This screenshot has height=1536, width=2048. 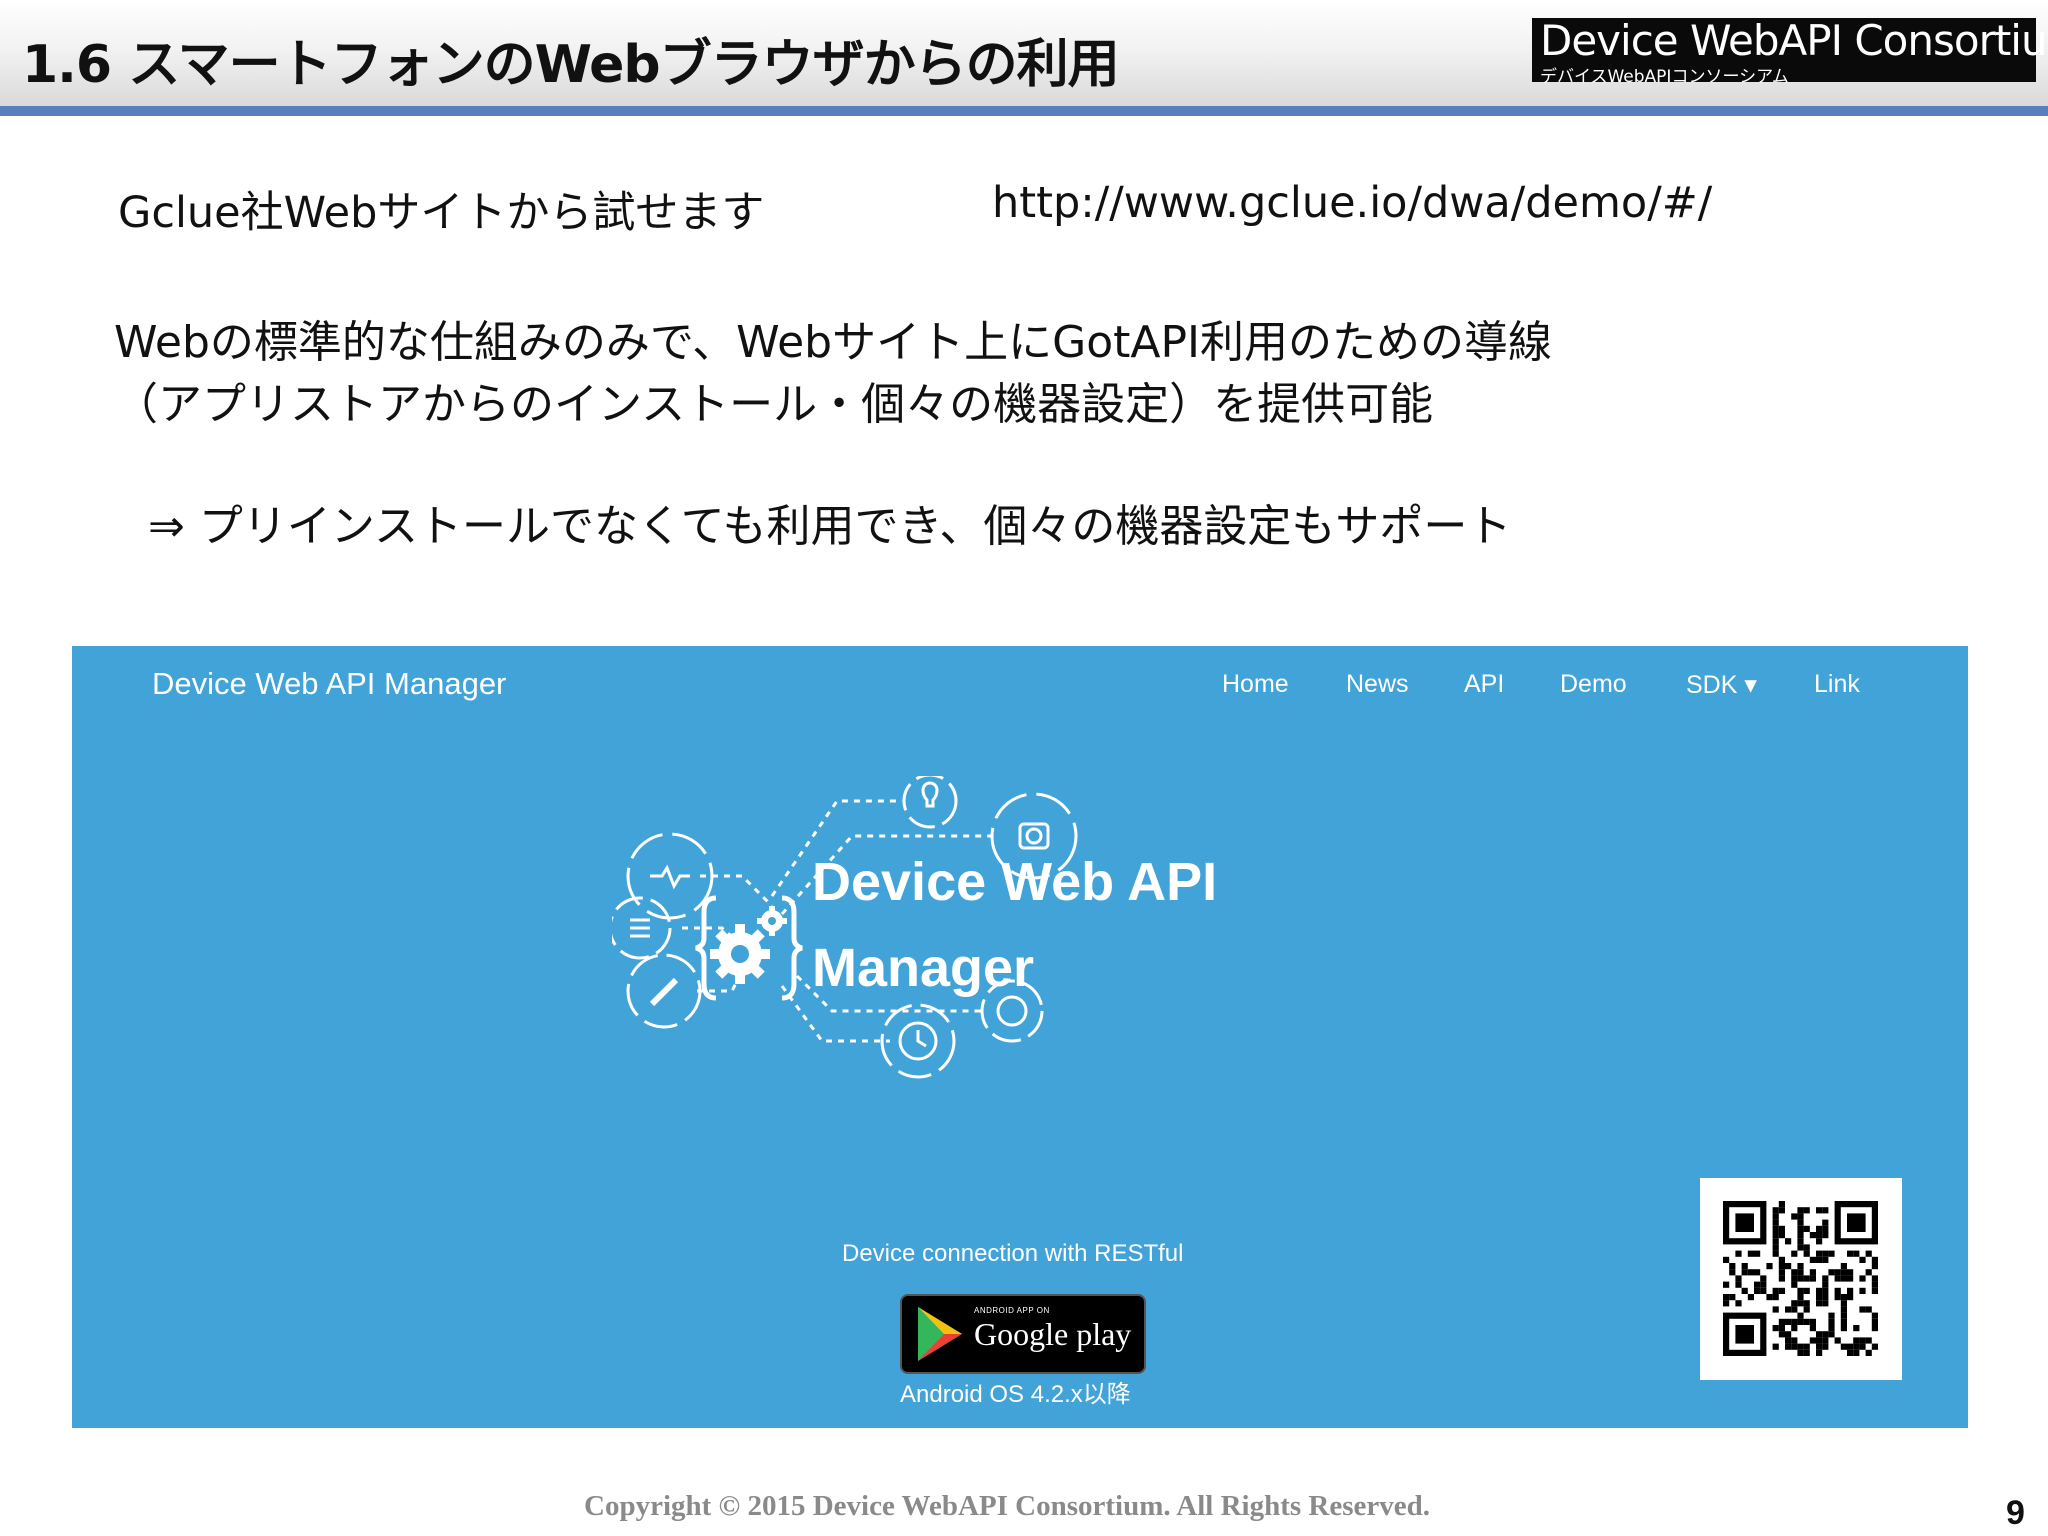 I want to click on google-play-icon, so click(x=940, y=1334).